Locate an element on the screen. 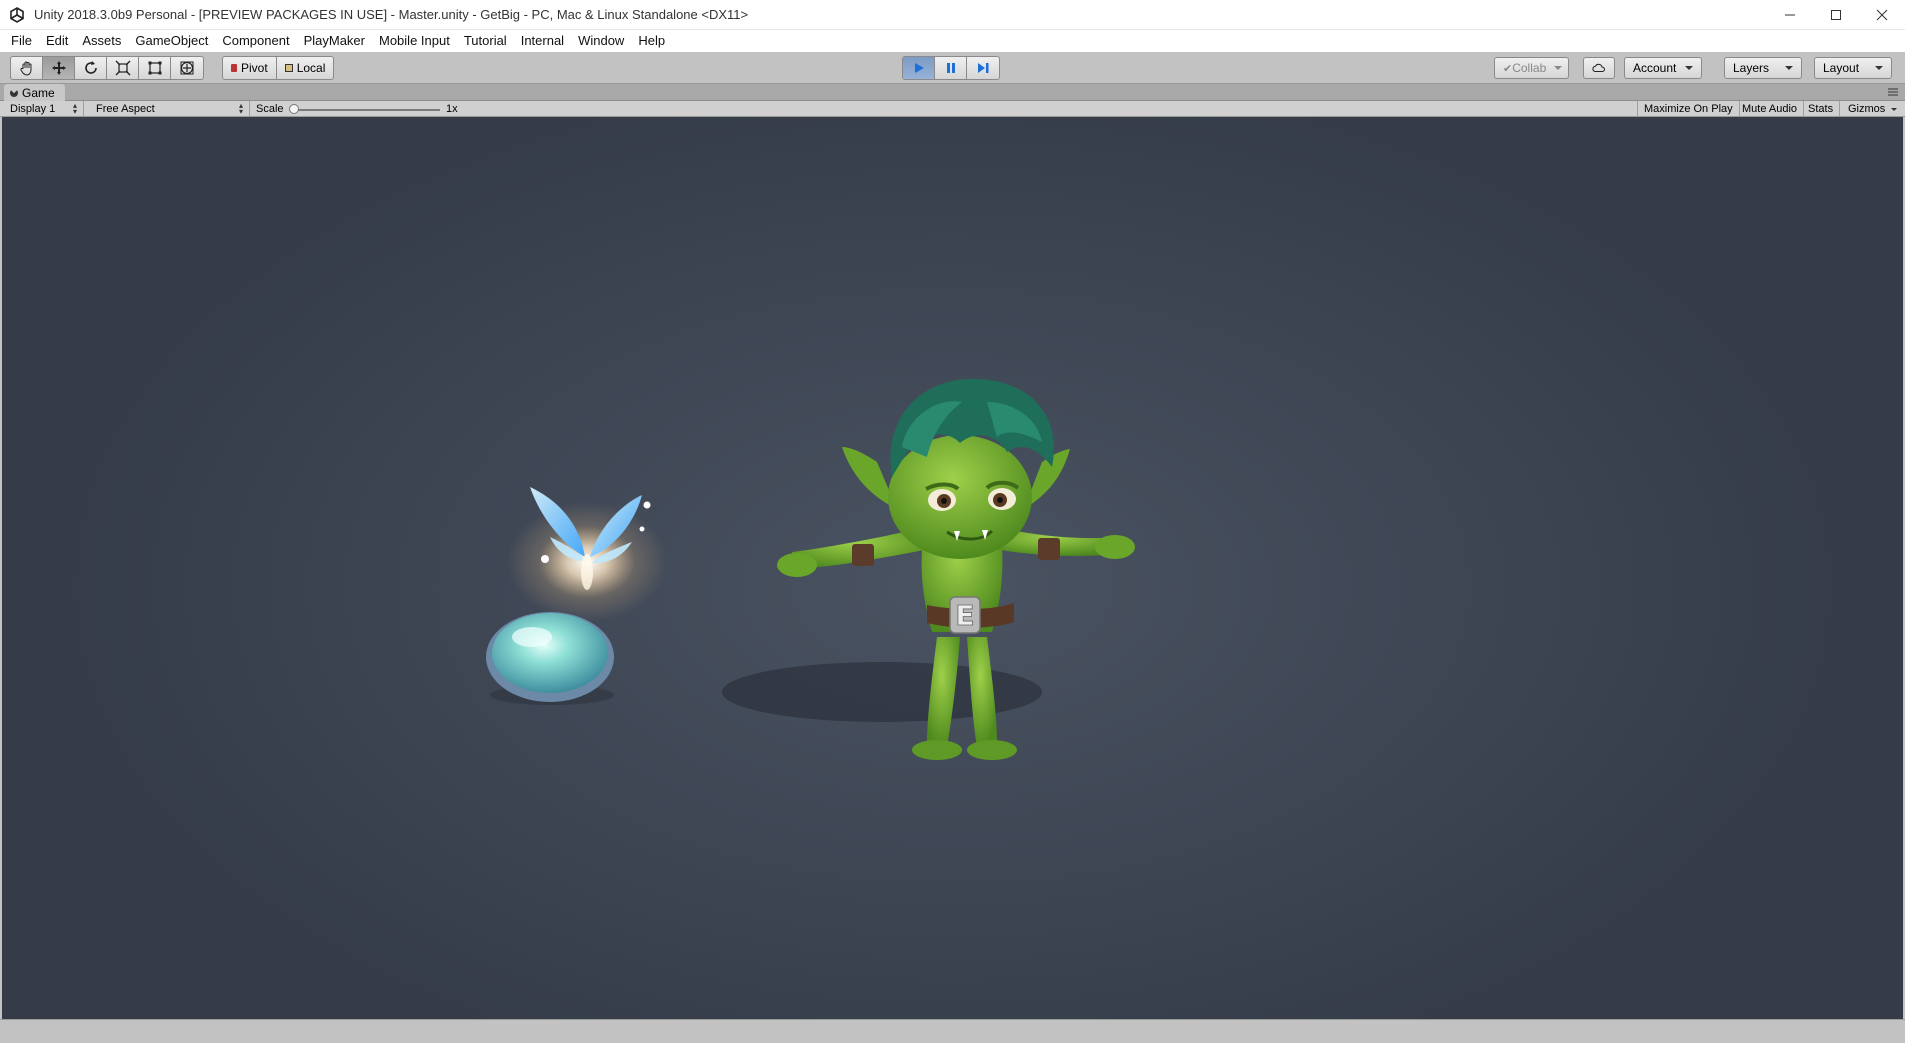  menu-assets: Assets is located at coordinates (101, 41).